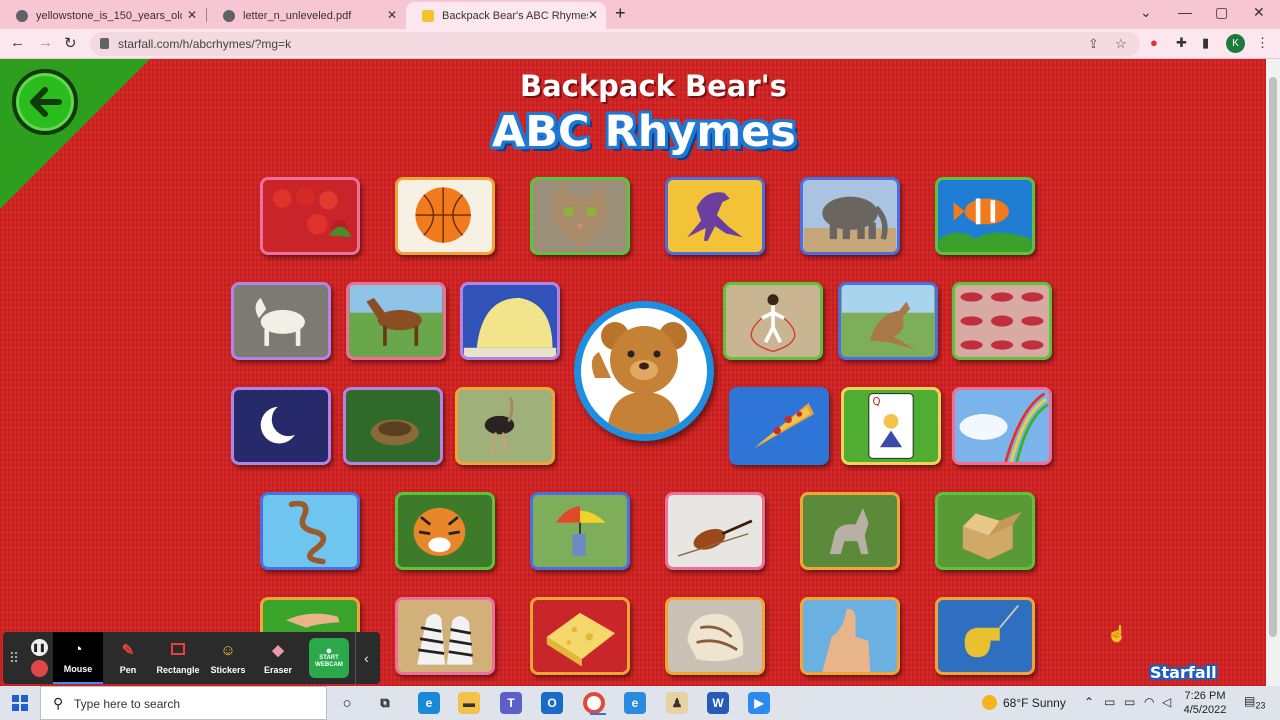 The height and width of the screenshot is (720, 1280). What do you see at coordinates (850, 531) in the screenshot?
I see `card-wolf` at bounding box center [850, 531].